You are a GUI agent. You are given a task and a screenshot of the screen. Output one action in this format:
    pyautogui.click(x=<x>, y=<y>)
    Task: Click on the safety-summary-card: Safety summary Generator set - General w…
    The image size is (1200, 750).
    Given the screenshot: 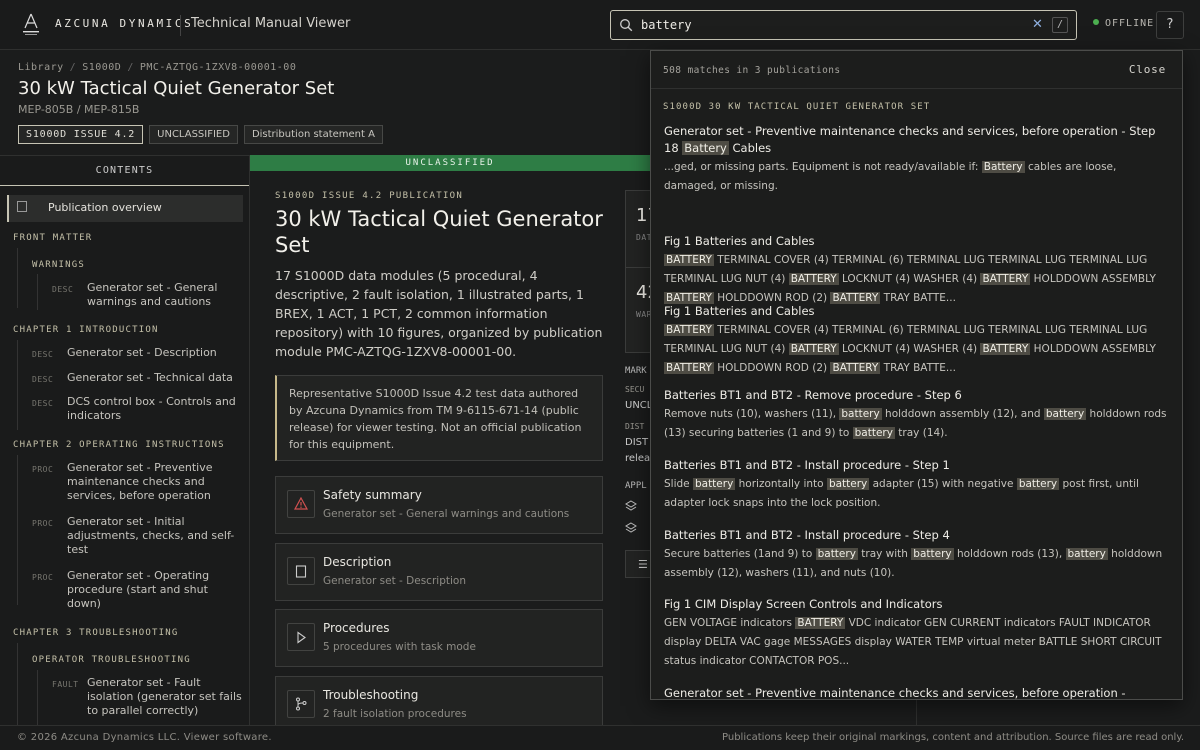 What is the action you would take?
    pyautogui.click(x=439, y=505)
    